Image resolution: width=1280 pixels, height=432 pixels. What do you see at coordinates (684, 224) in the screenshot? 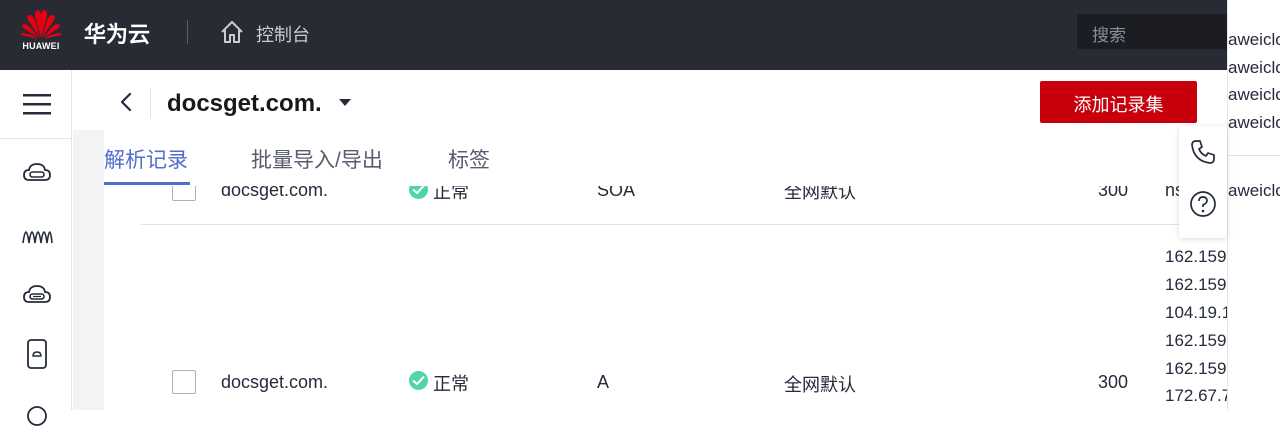
I see `row-divider` at bounding box center [684, 224].